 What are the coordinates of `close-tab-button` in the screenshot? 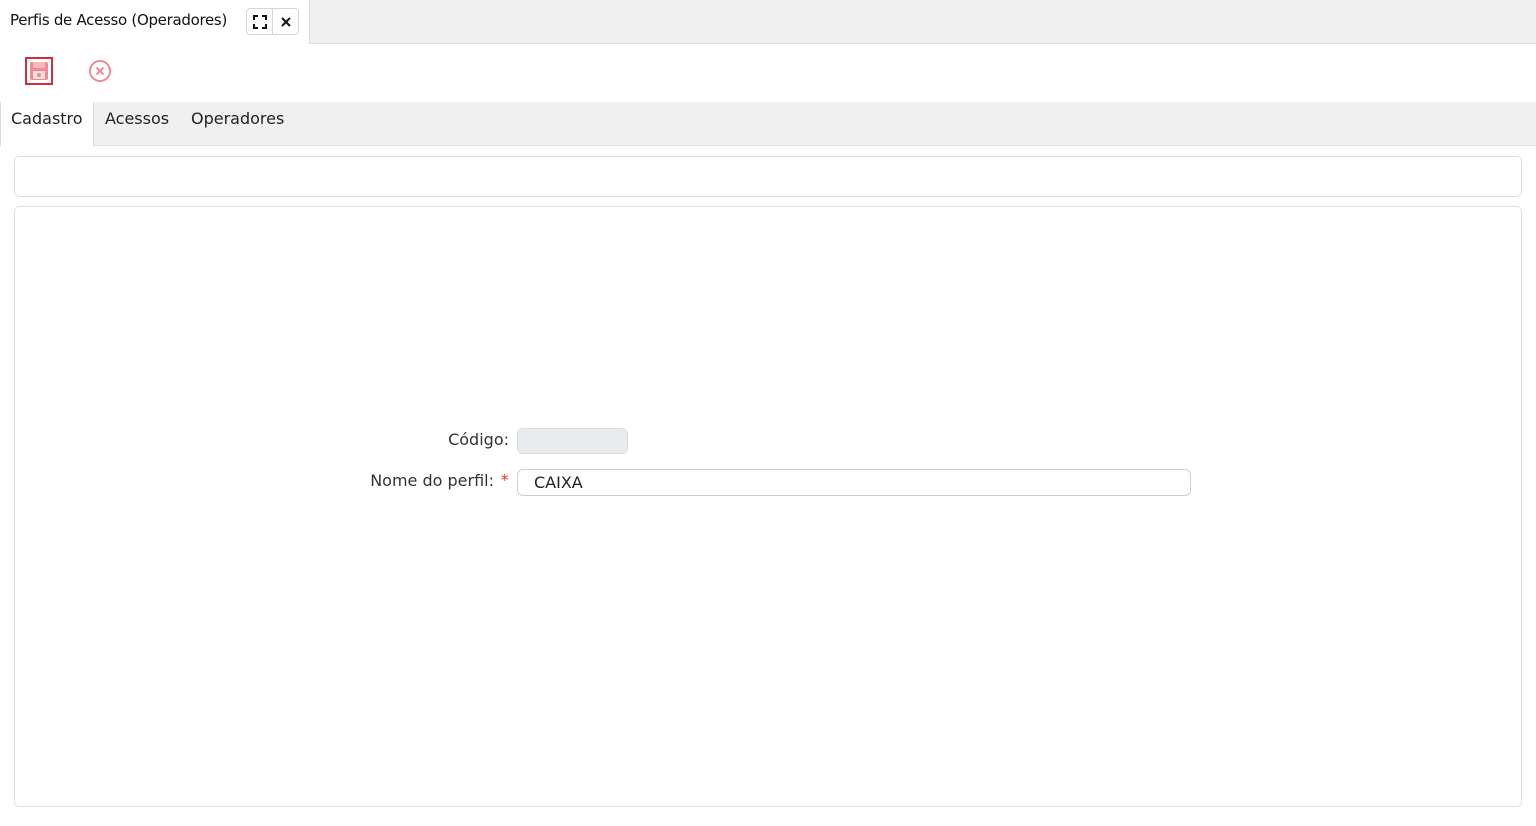 It's located at (286, 21).